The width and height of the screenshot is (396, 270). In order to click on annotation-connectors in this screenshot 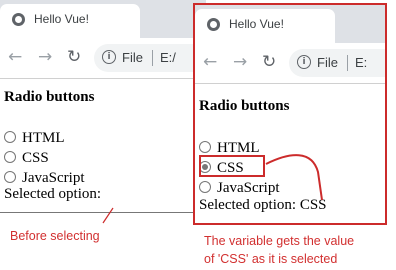, I will do `click(212, 189)`.